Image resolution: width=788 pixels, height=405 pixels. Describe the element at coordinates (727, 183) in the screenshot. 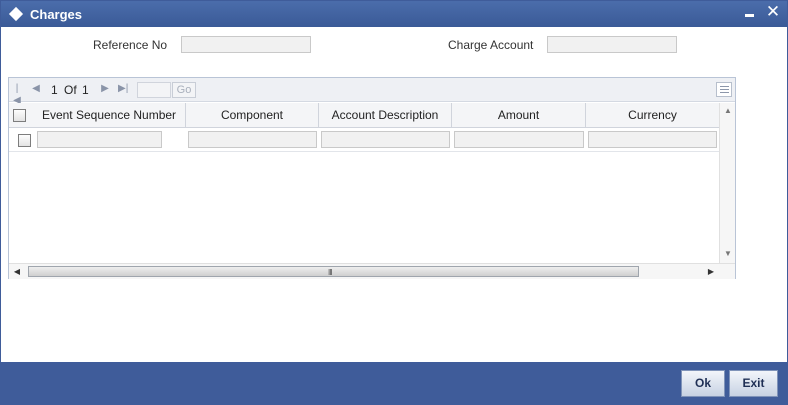

I see `vertical-scrollbar: ▲ ▼` at that location.